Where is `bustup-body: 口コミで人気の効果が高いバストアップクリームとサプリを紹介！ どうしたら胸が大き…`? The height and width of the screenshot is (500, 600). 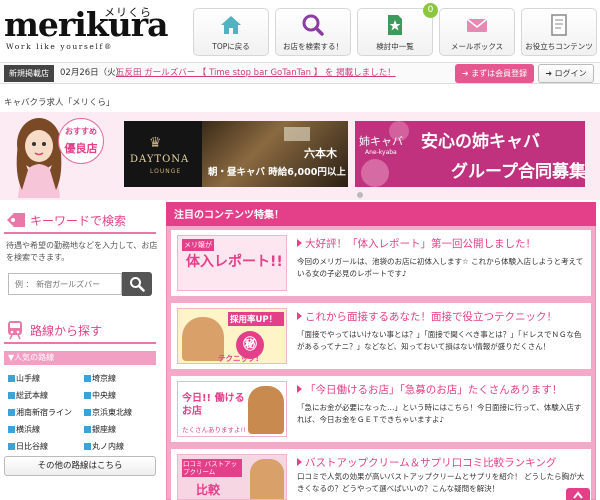 bustup-body: 口コミで人気の効果が高いバストアップクリームとサプリを紹介！ どうしたら胸が大き… is located at coordinates (441, 482).